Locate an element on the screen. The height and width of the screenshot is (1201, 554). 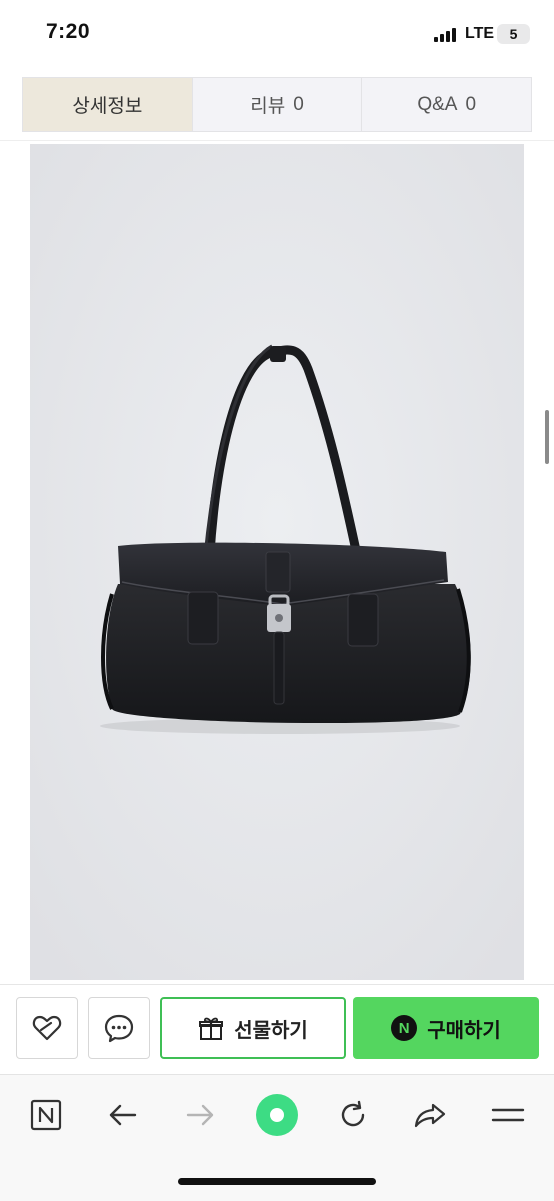
back-button is located at coordinates (123, 1115).